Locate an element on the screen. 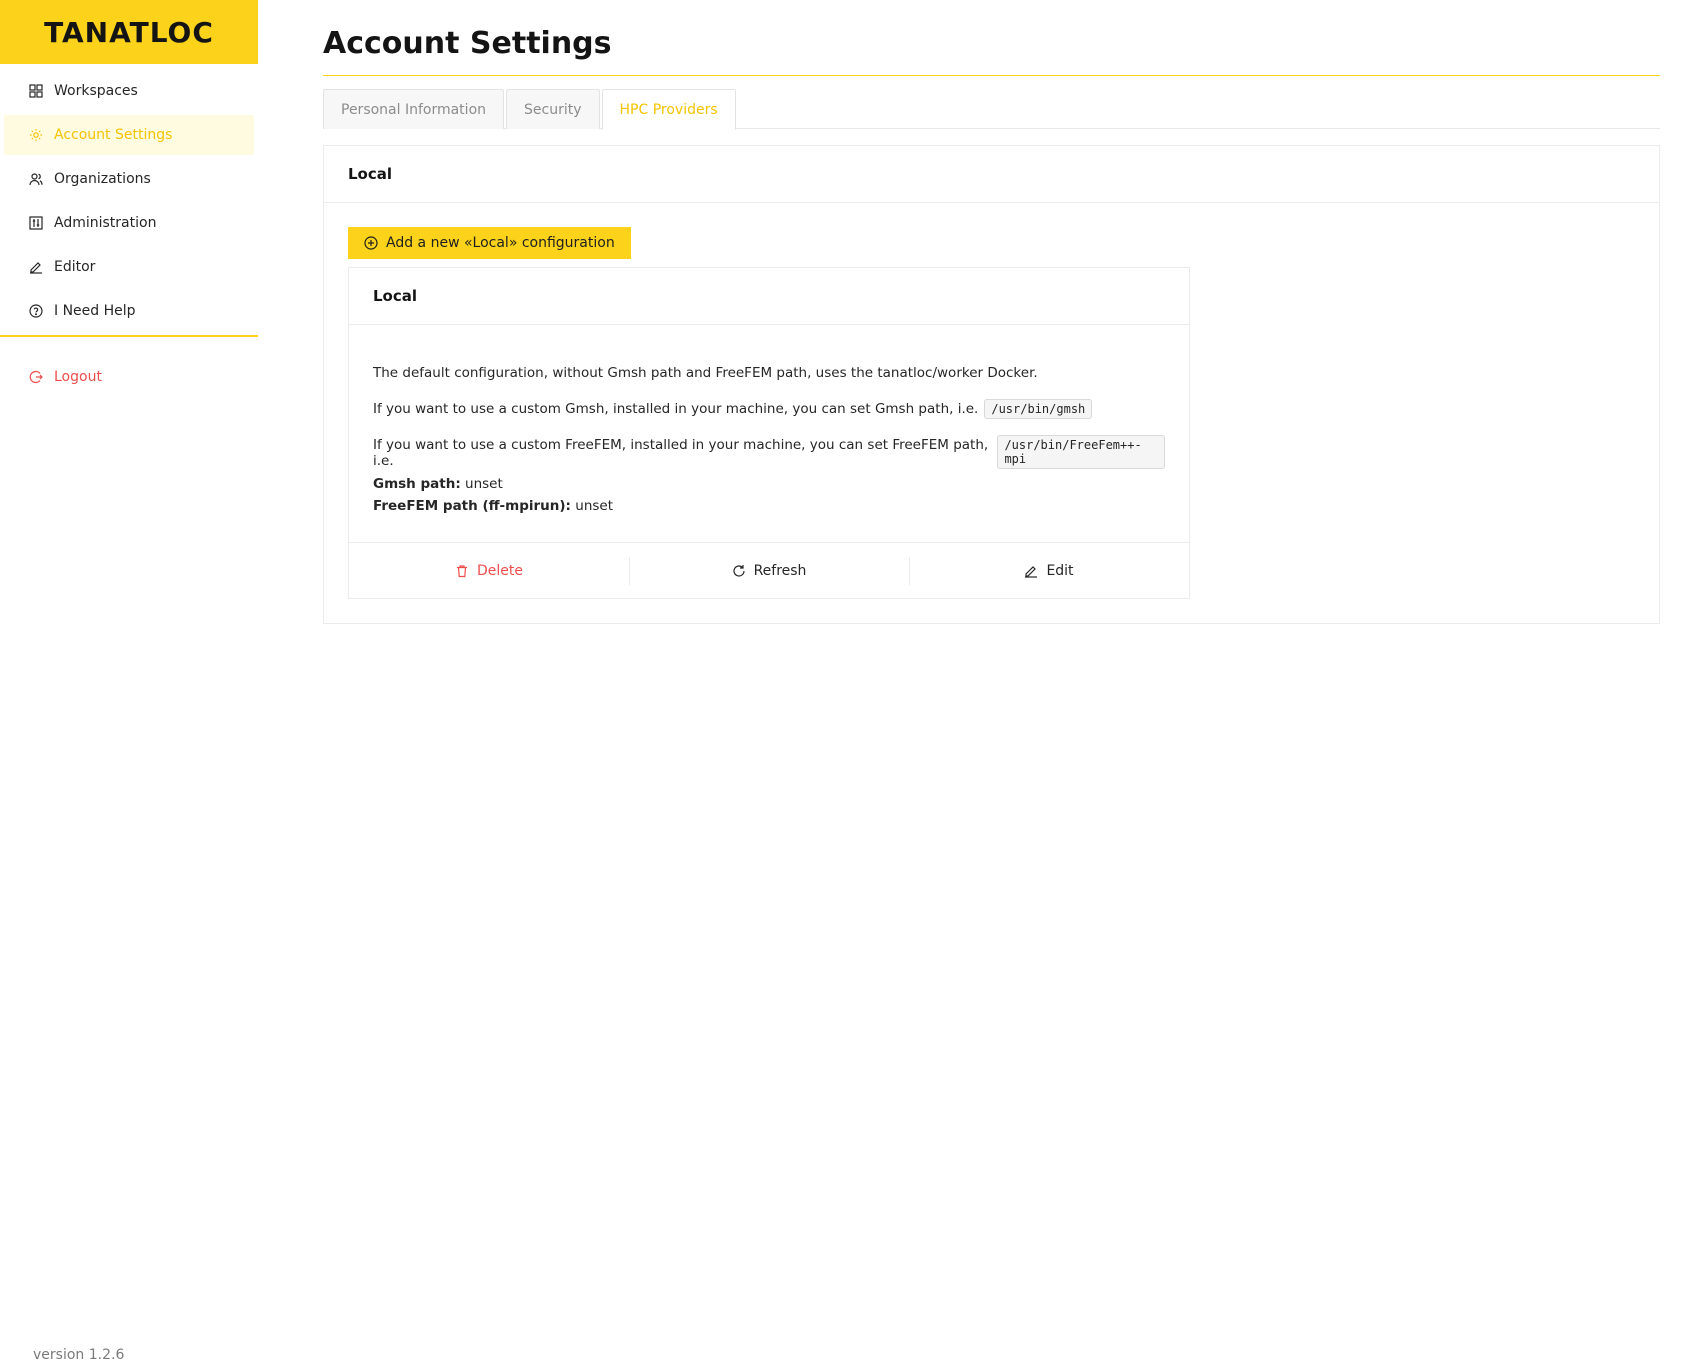 The image size is (1707, 1365). freefem-path-label: FreeFEM path (ff-mpirun): is located at coordinates (472, 506).